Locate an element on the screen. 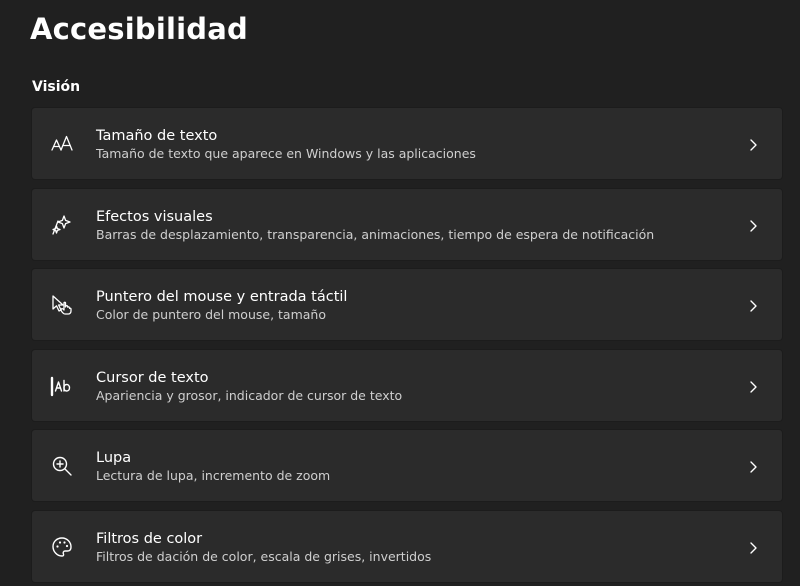  setting-label: Filtros de color is located at coordinates (149, 538).